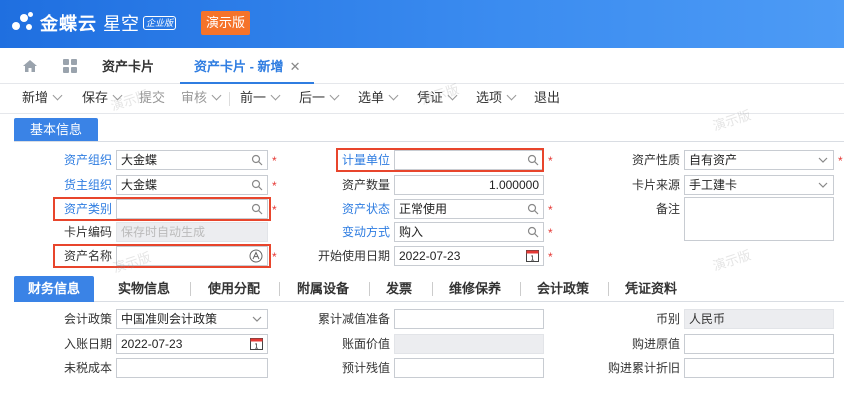 This screenshot has width=844, height=393. What do you see at coordinates (429, 141) in the screenshot?
I see `section-divider` at bounding box center [429, 141].